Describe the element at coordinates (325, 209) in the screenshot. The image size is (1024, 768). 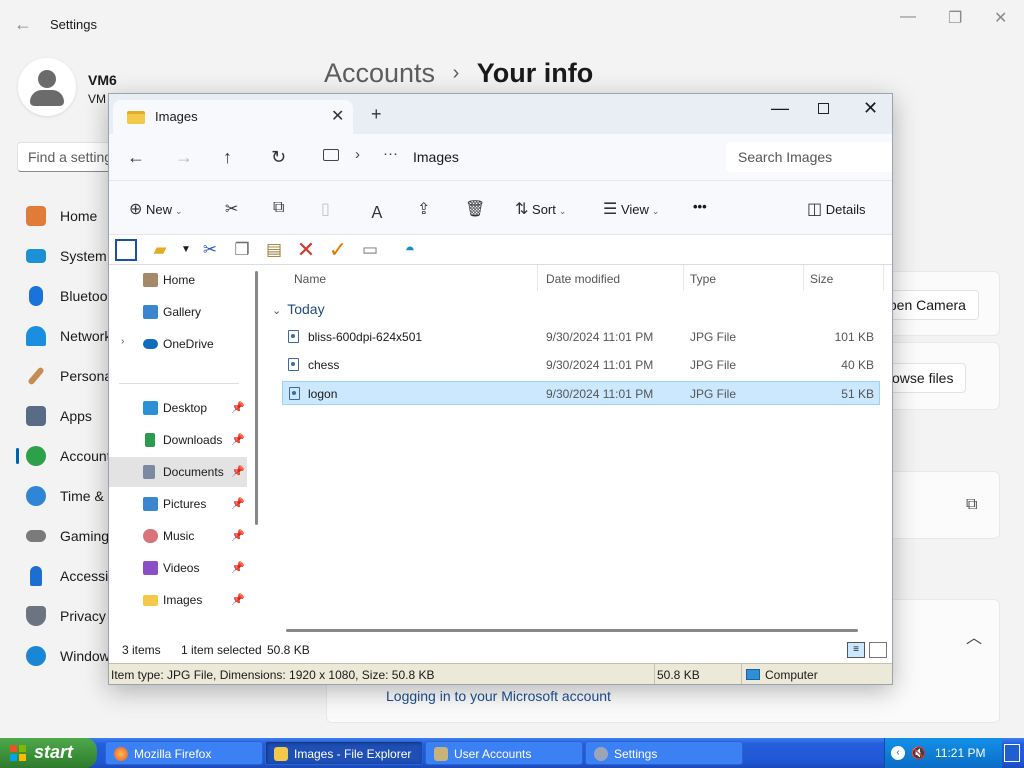
I see `paste-button: ▯` at that location.